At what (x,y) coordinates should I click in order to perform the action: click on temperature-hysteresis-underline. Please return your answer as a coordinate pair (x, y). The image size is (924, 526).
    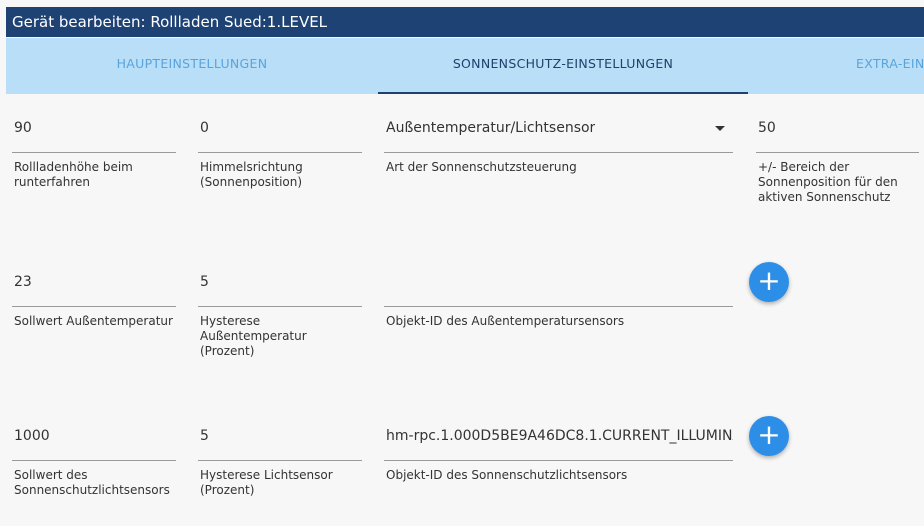
    Looking at the image, I should click on (280, 306).